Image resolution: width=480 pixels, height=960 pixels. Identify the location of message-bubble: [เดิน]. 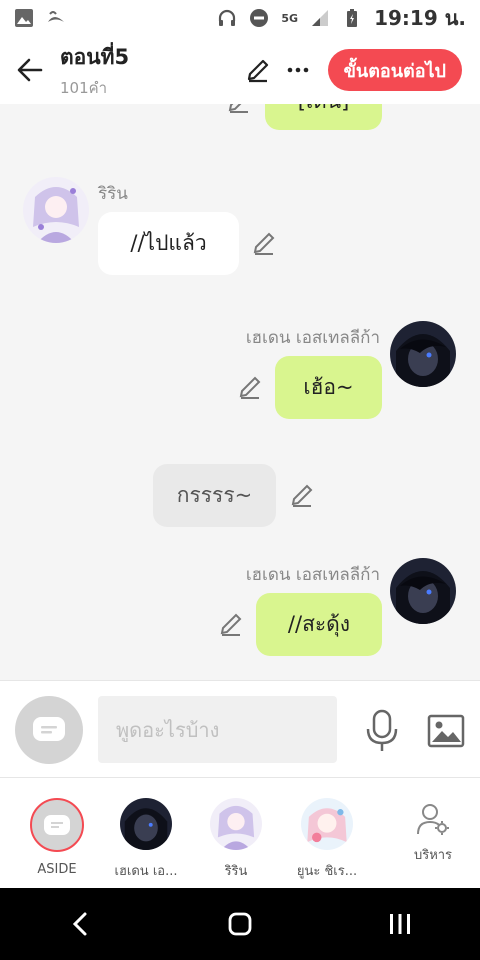
(323, 117).